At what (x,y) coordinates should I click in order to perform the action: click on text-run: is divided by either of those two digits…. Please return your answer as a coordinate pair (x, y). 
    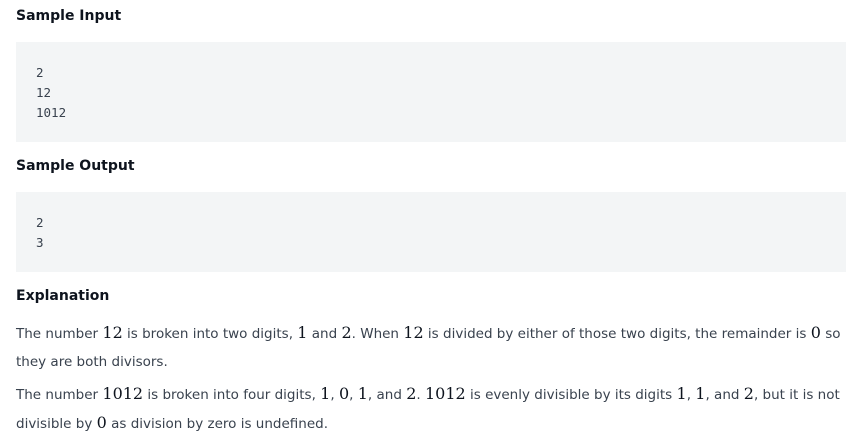
    Looking at the image, I should click on (617, 334).